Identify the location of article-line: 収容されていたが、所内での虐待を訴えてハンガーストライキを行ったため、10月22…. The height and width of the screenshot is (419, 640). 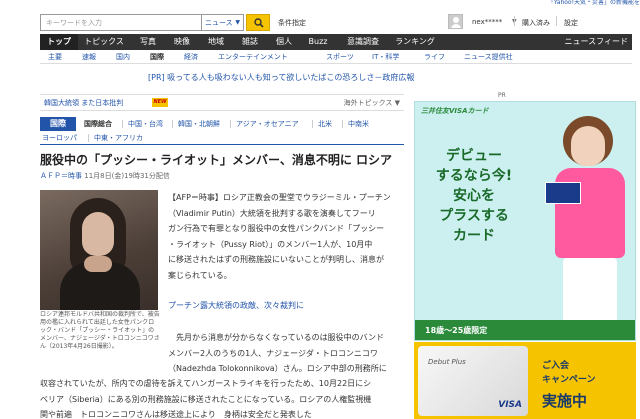
(206, 383).